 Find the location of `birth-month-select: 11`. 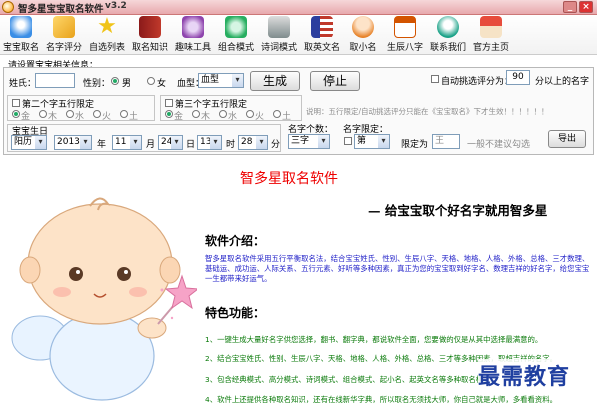

birth-month-select: 11 is located at coordinates (127, 142).